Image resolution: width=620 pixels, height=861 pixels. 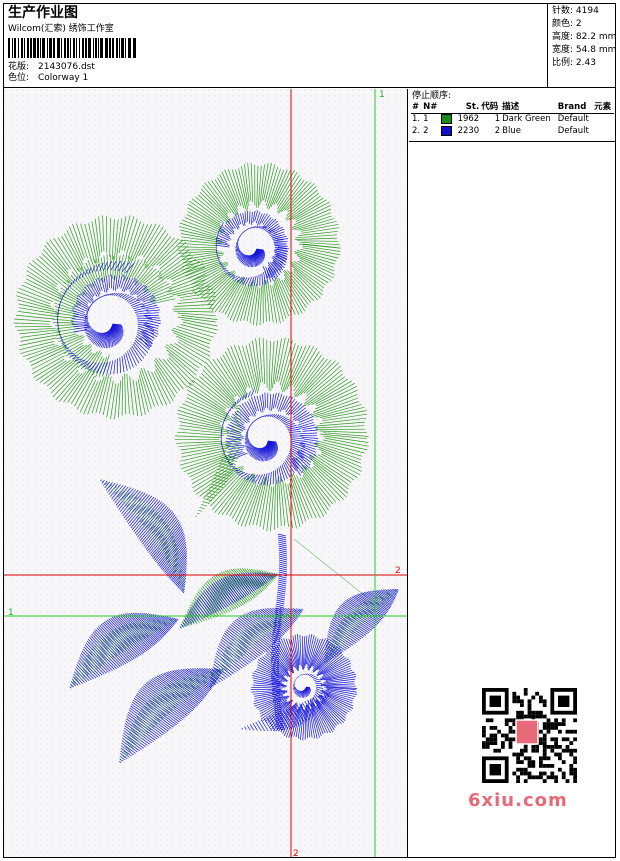 What do you see at coordinates (563, 50) in the screenshot?
I see `stat-width-label: 宽度:` at bounding box center [563, 50].